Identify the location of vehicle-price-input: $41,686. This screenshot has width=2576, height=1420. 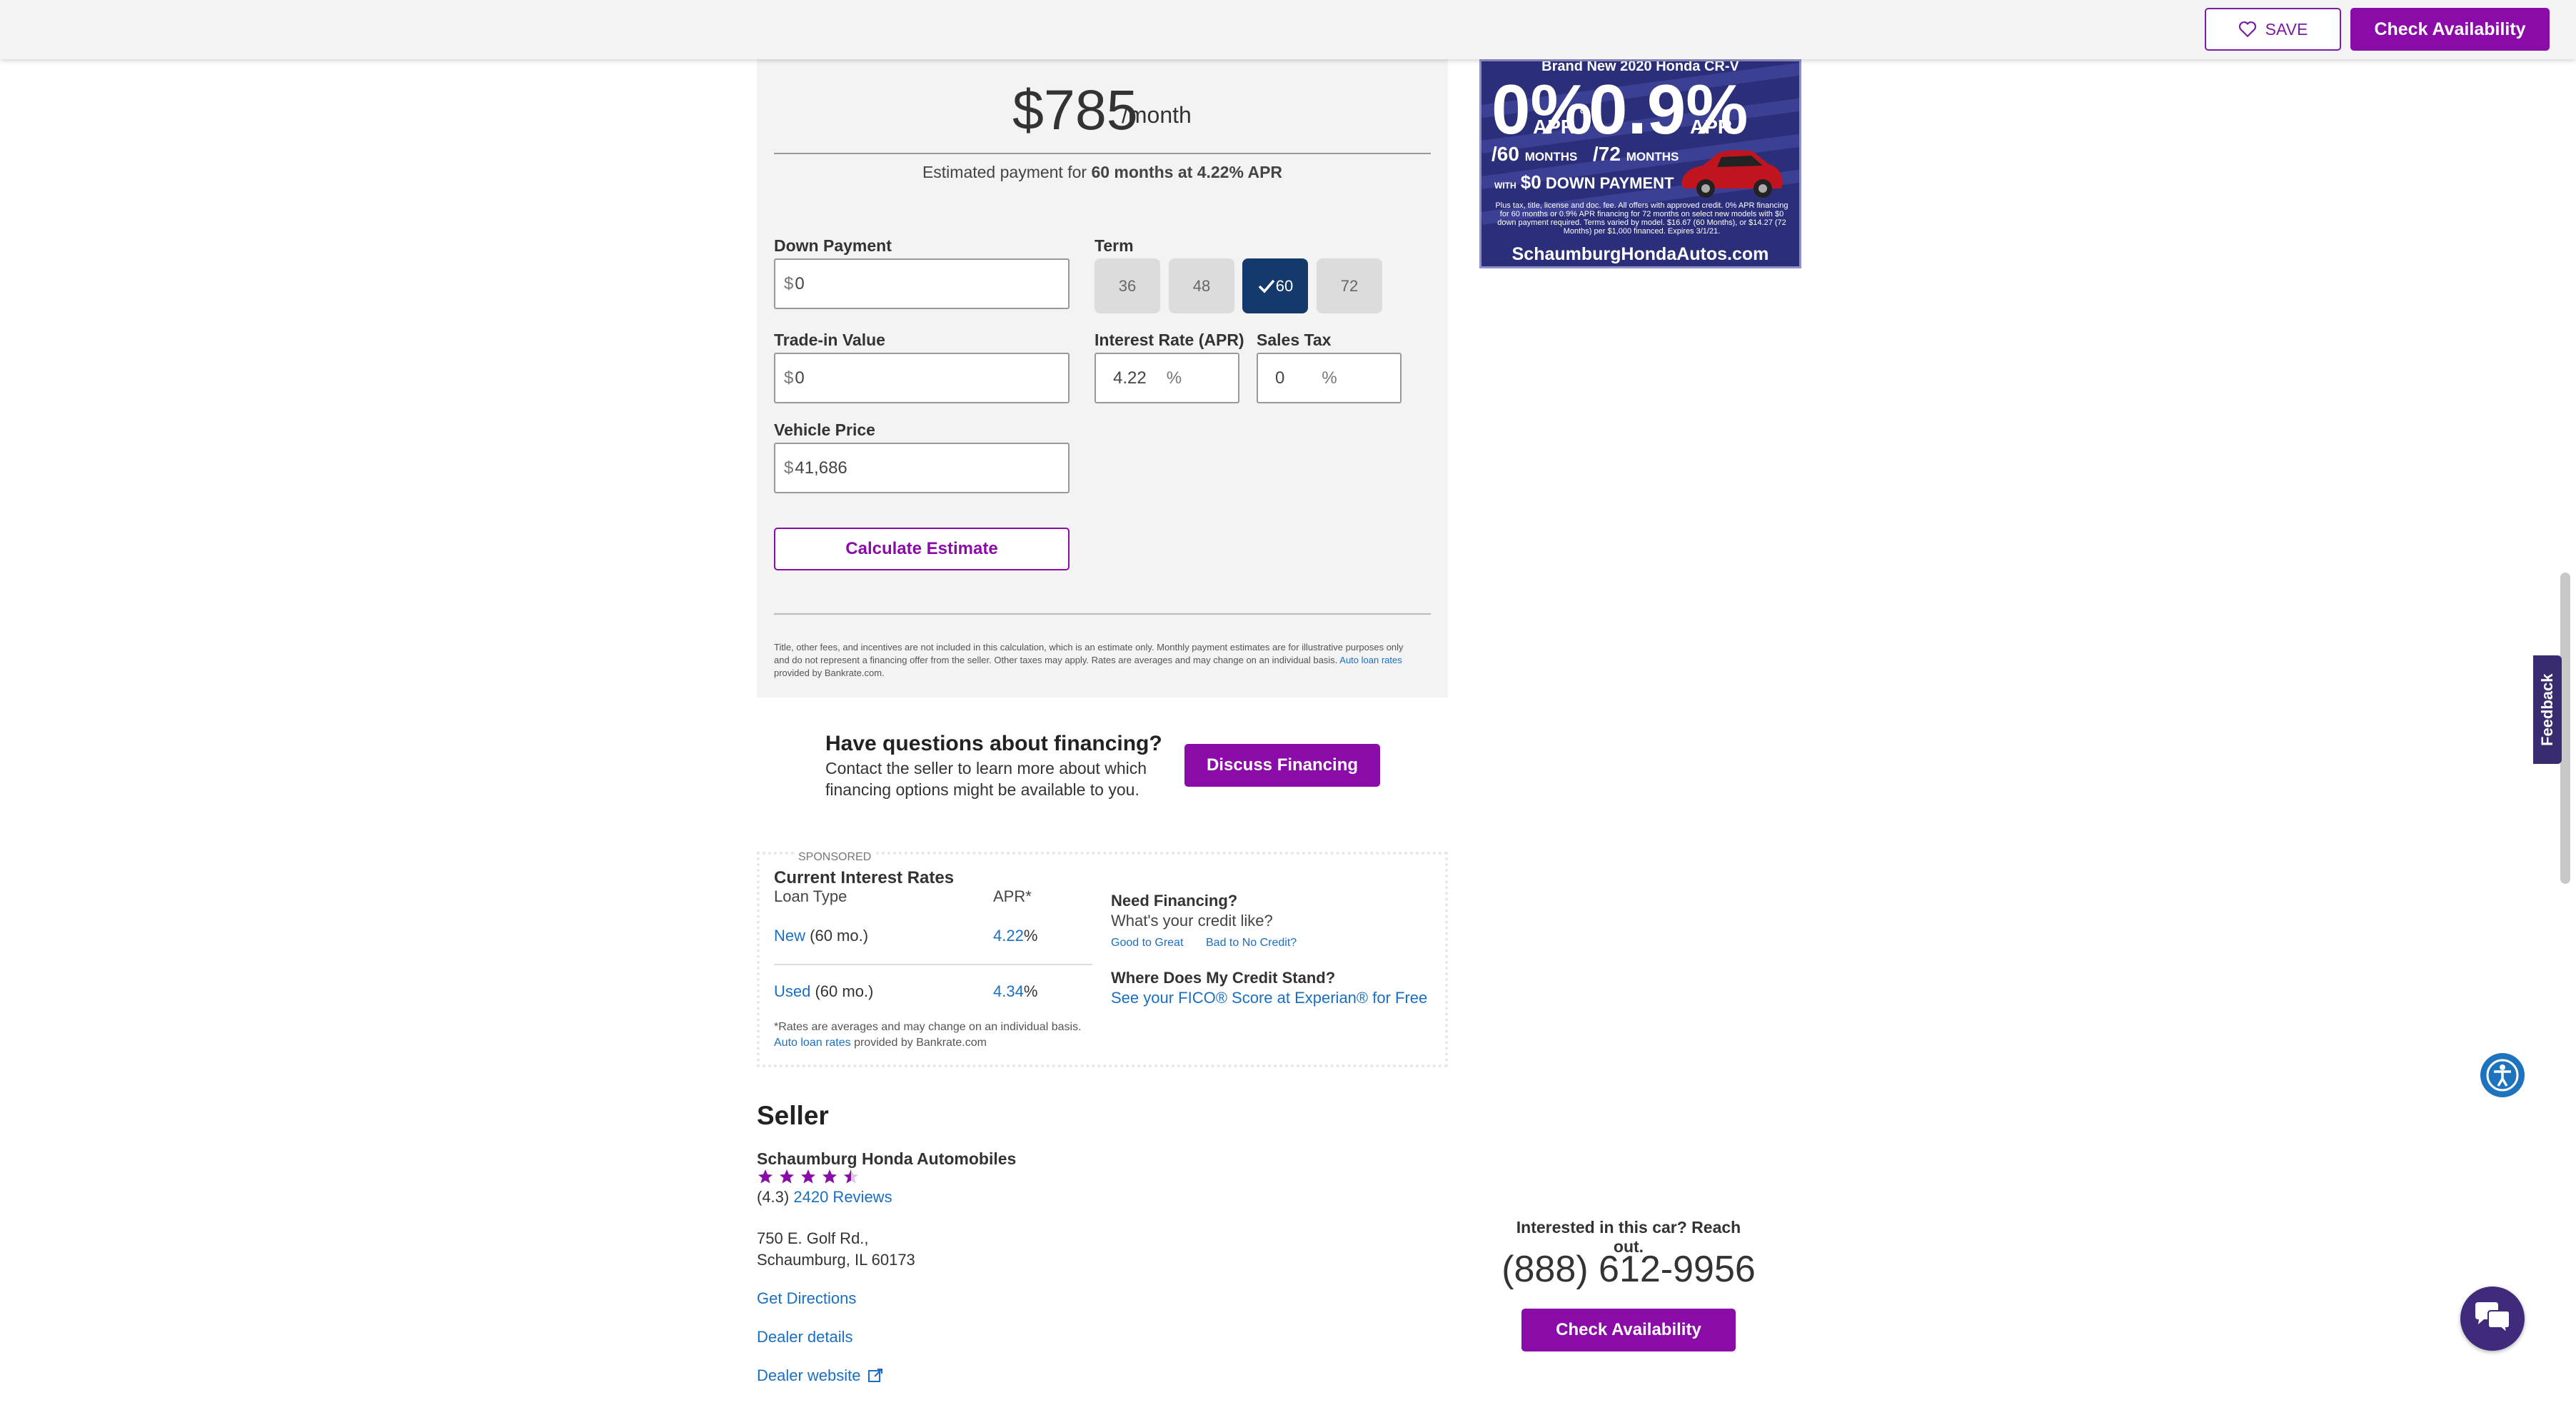
(922, 468).